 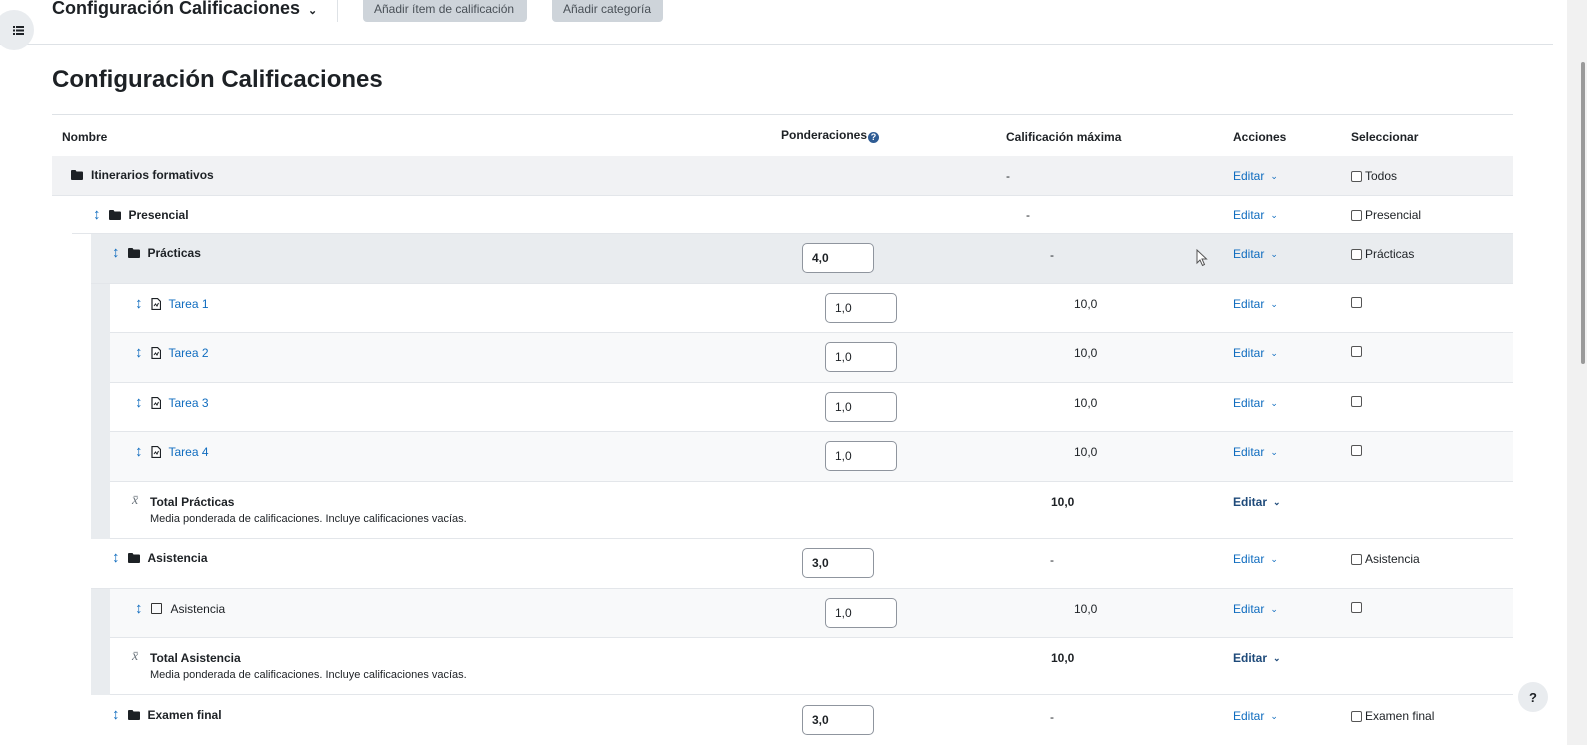 What do you see at coordinates (155, 402) in the screenshot?
I see `assignment-icon` at bounding box center [155, 402].